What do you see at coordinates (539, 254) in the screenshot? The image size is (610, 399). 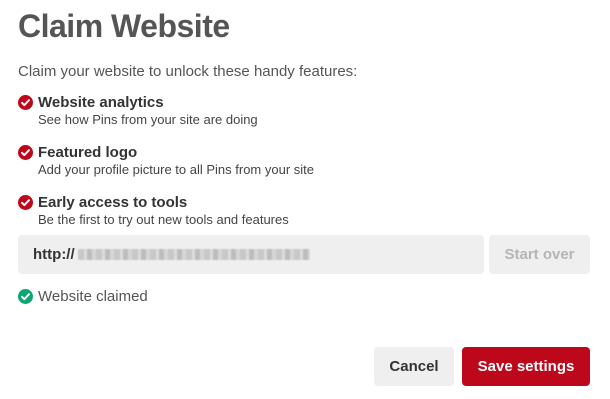 I see `start-over-button: Start over` at bounding box center [539, 254].